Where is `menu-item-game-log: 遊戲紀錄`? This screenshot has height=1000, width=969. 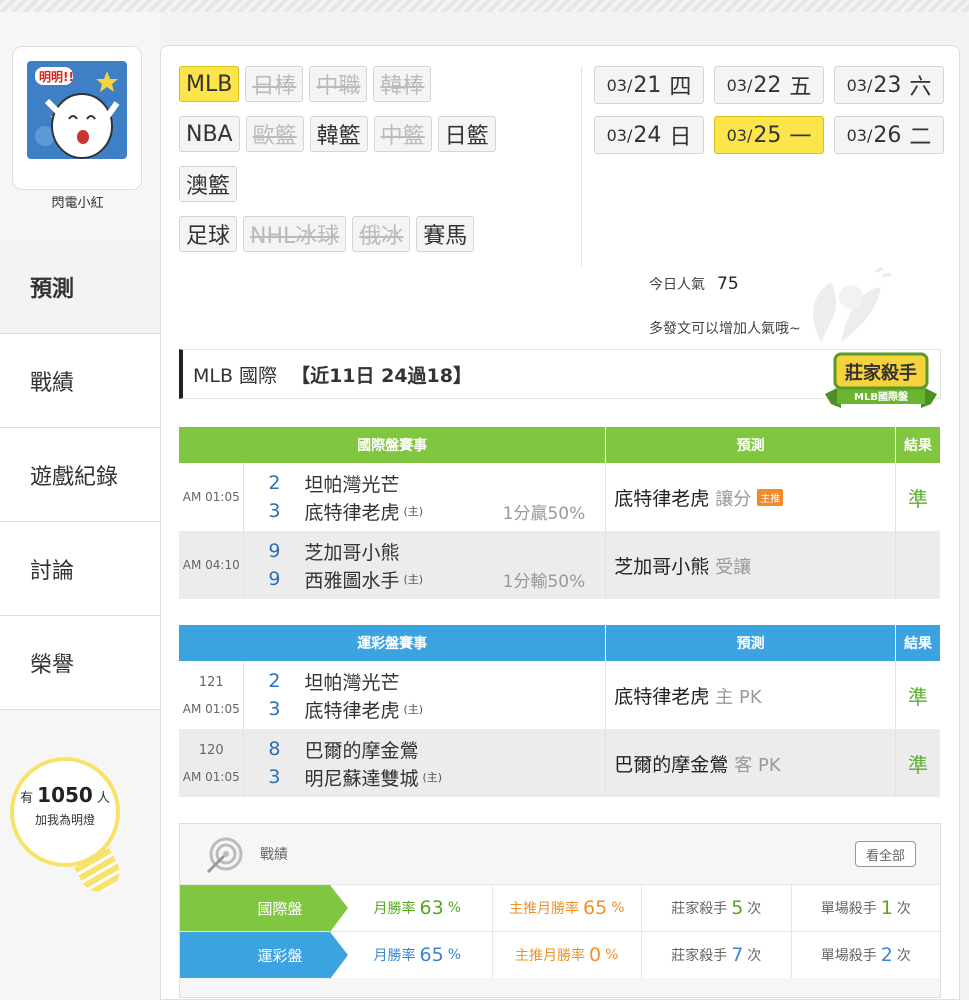 menu-item-game-log: 遊戲紀錄 is located at coordinates (80, 475).